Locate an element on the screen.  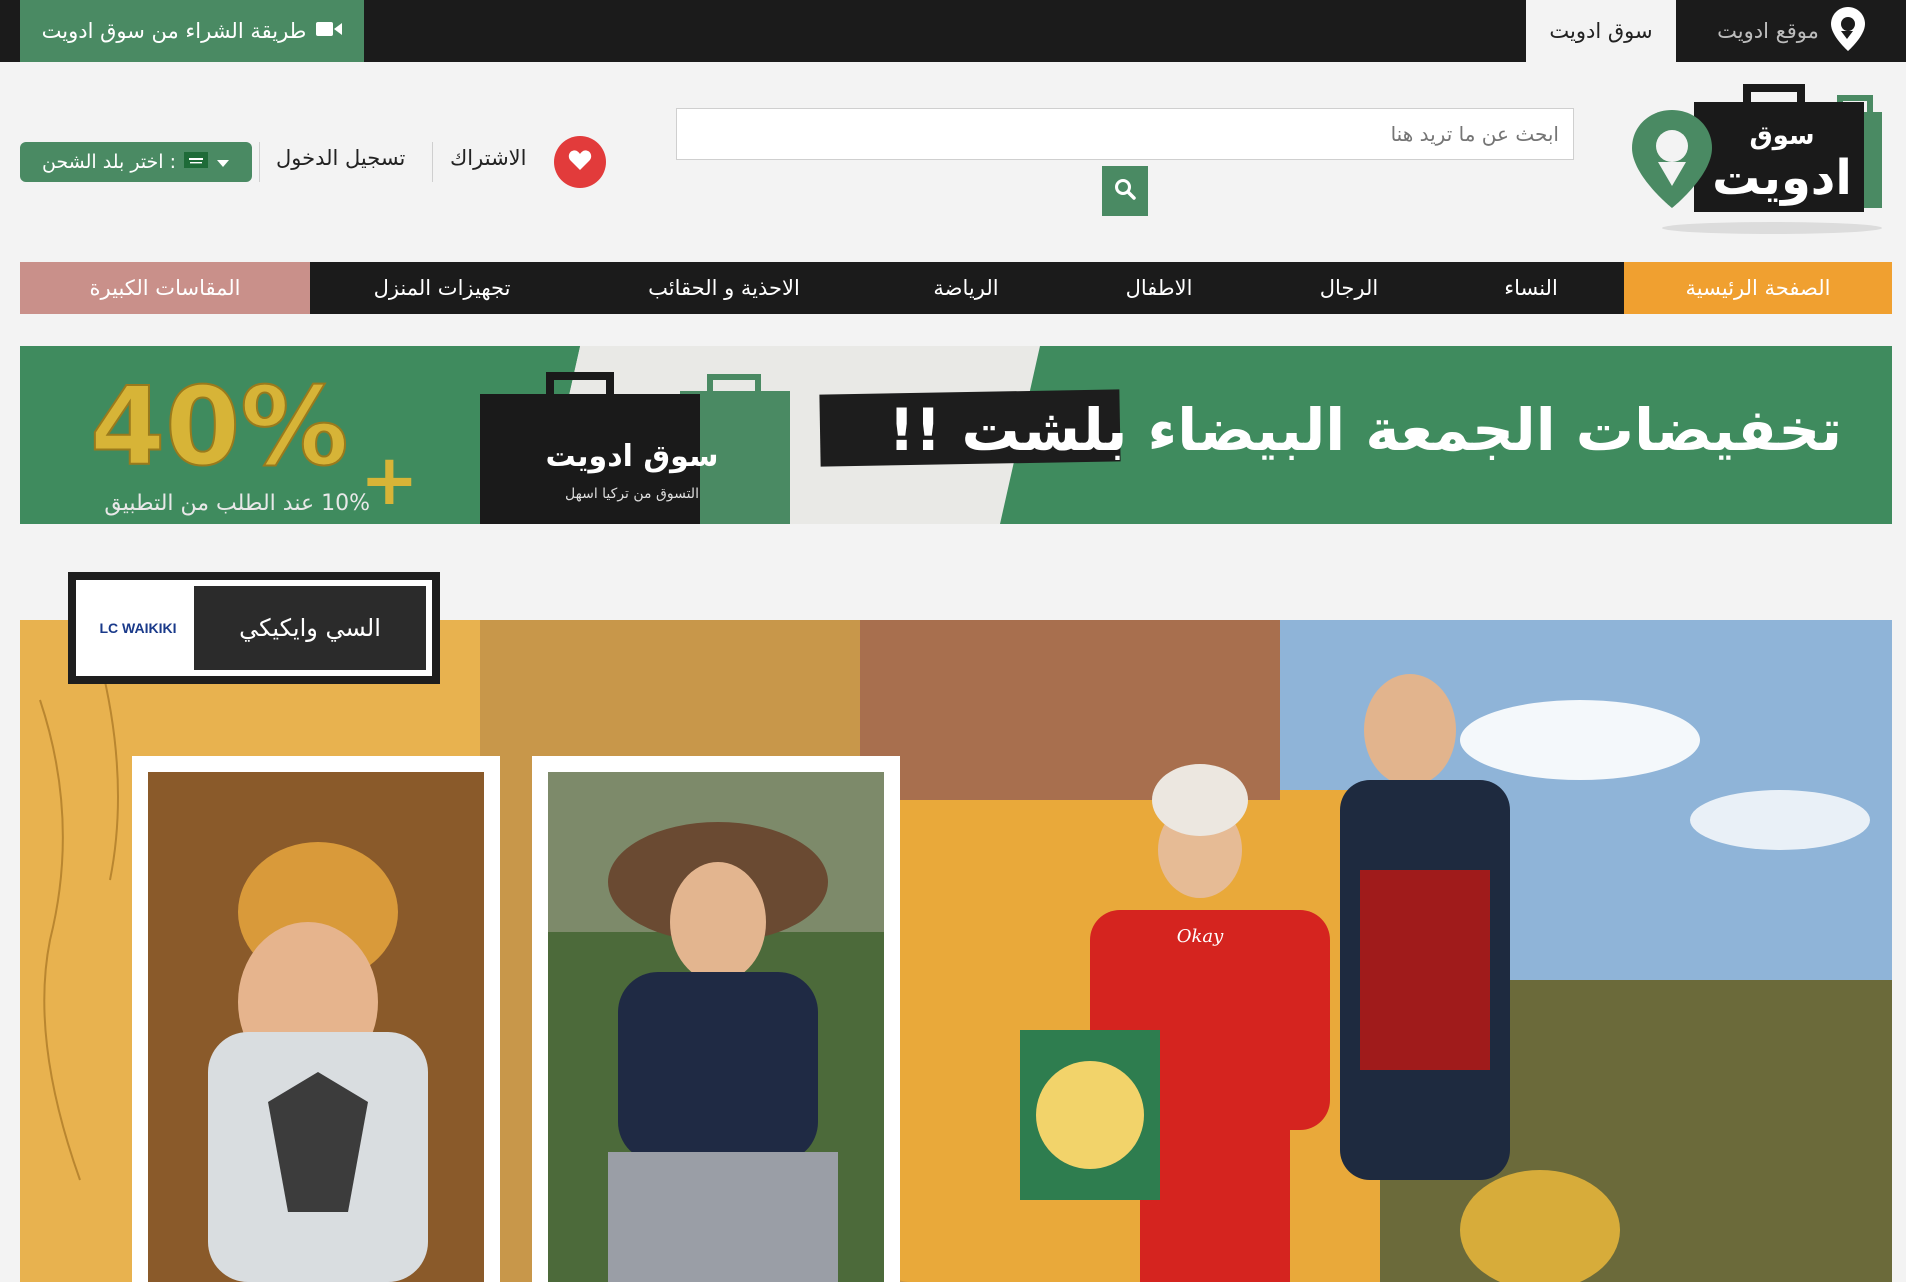
brand-tag-inner: LC WAIKIKI السي وايكيكي is located at coordinates (254, 628).